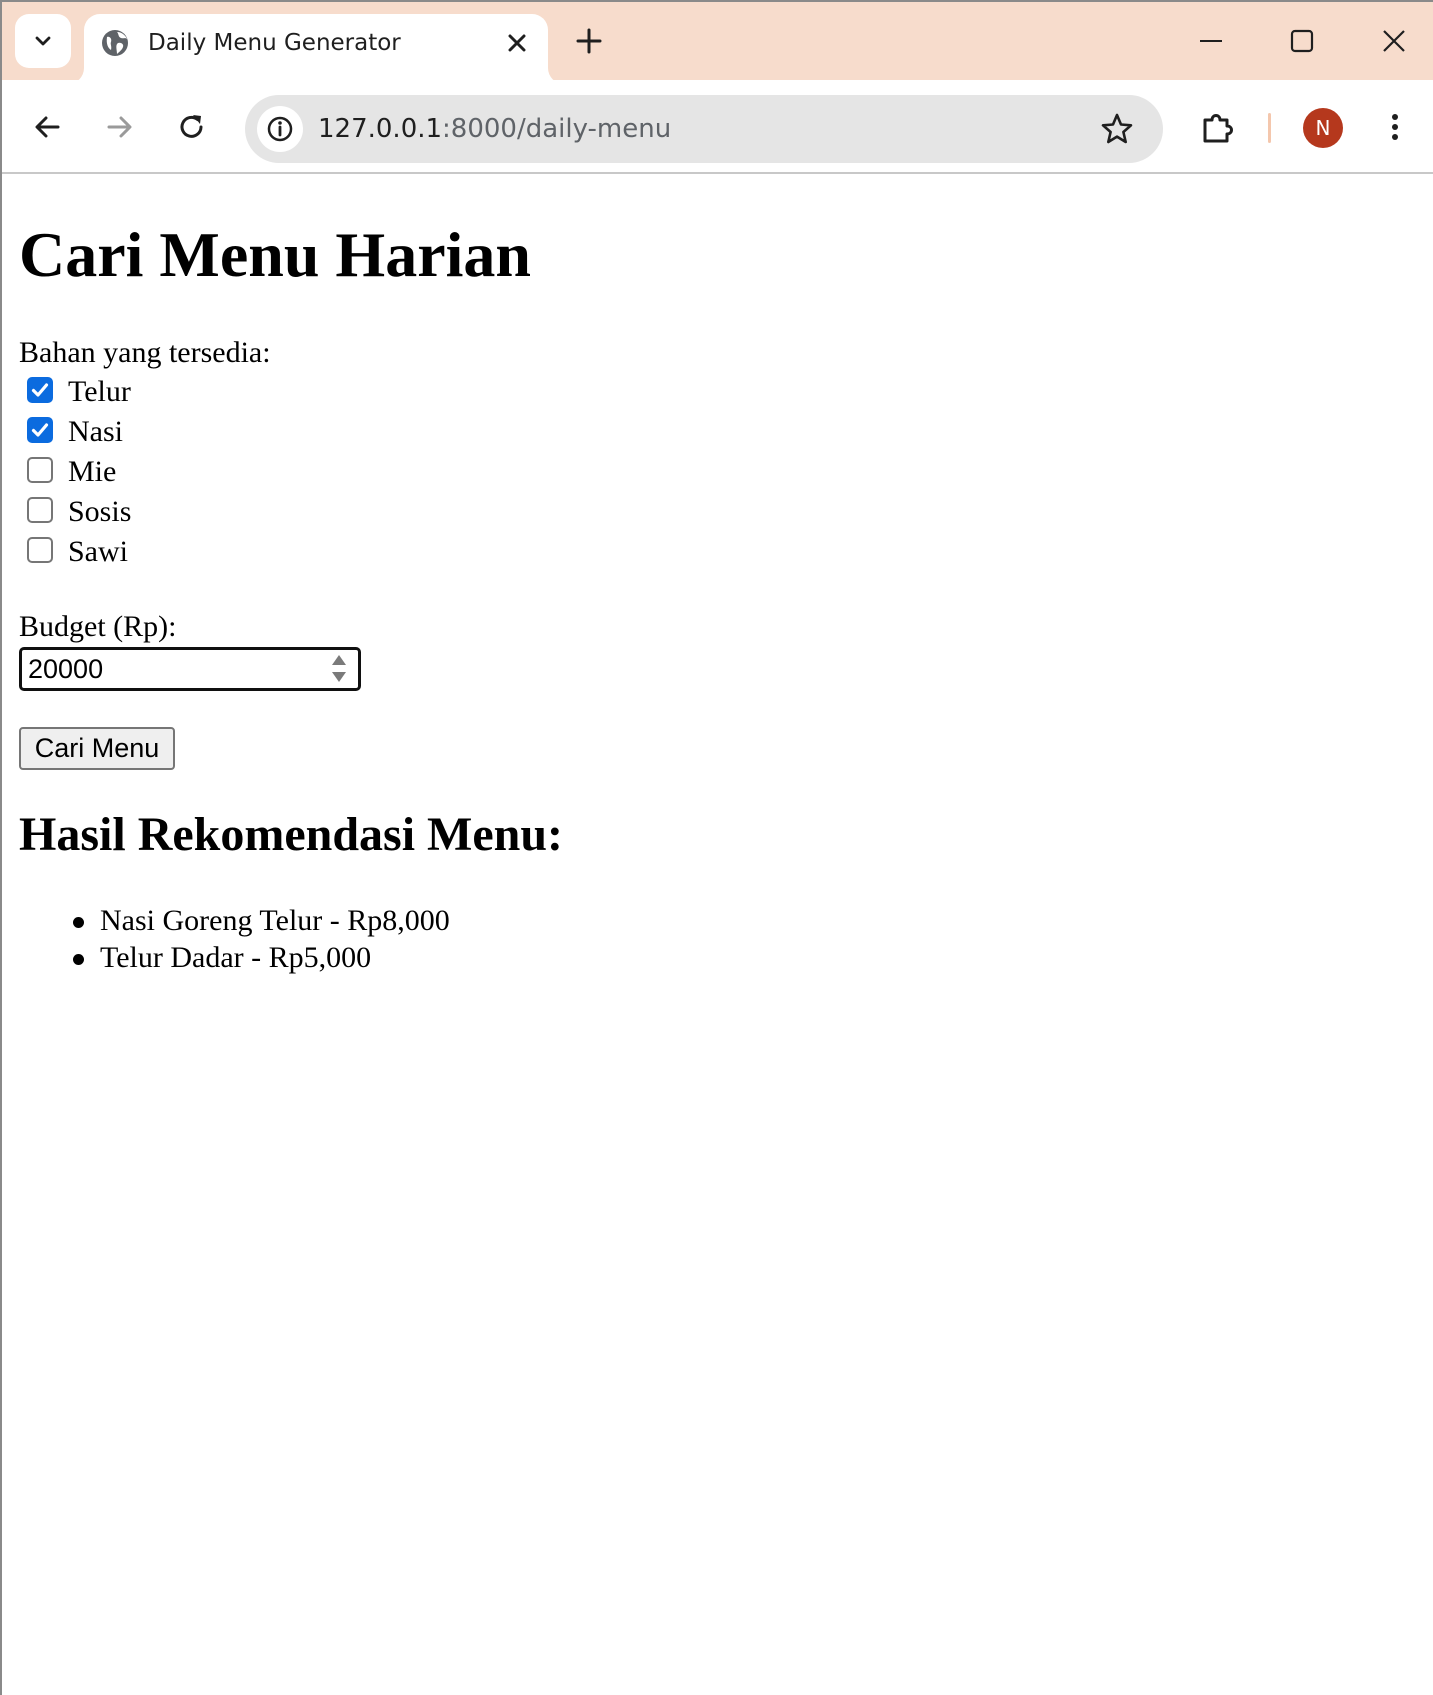 The width and height of the screenshot is (1433, 1695). What do you see at coordinates (704, 129) in the screenshot?
I see `address-bar: 127.0.0.1:8000/daily-menu` at bounding box center [704, 129].